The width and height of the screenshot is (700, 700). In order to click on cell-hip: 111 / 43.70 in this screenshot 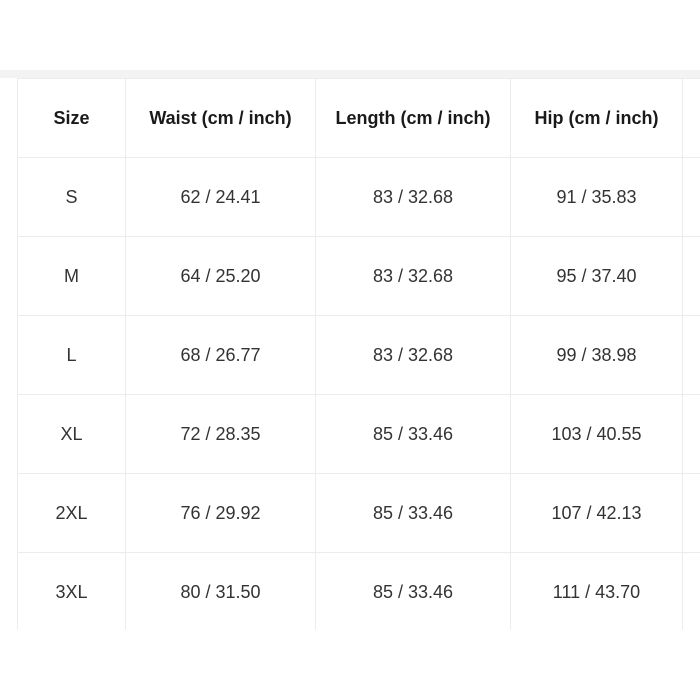, I will do `click(596, 591)`.